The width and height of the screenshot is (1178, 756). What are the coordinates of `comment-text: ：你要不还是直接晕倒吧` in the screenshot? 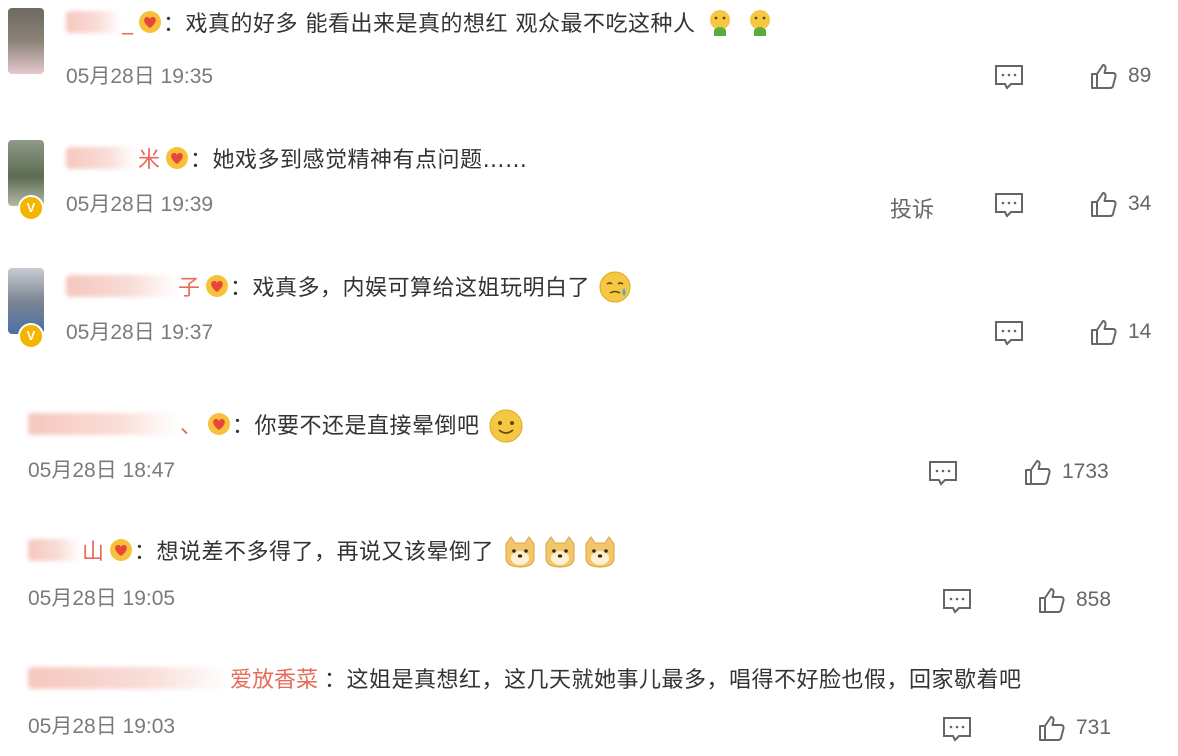 It's located at (356, 426).